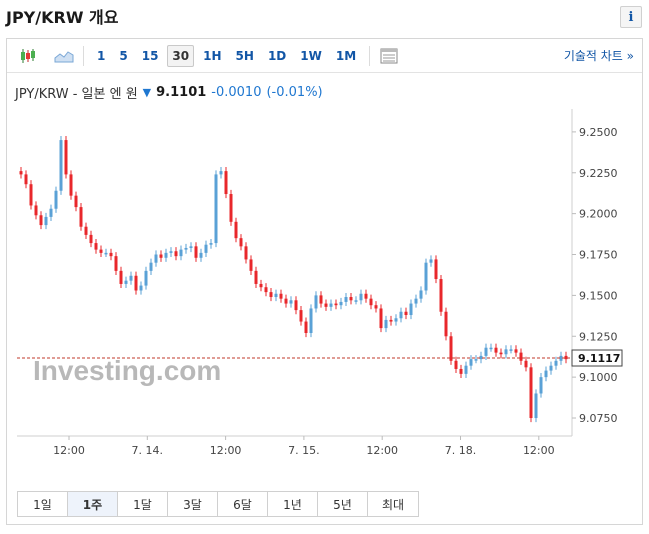 Image resolution: width=649 pixels, height=534 pixels. What do you see at coordinates (598, 173) in the screenshot?
I see `y-tick-label: 9.2250` at bounding box center [598, 173].